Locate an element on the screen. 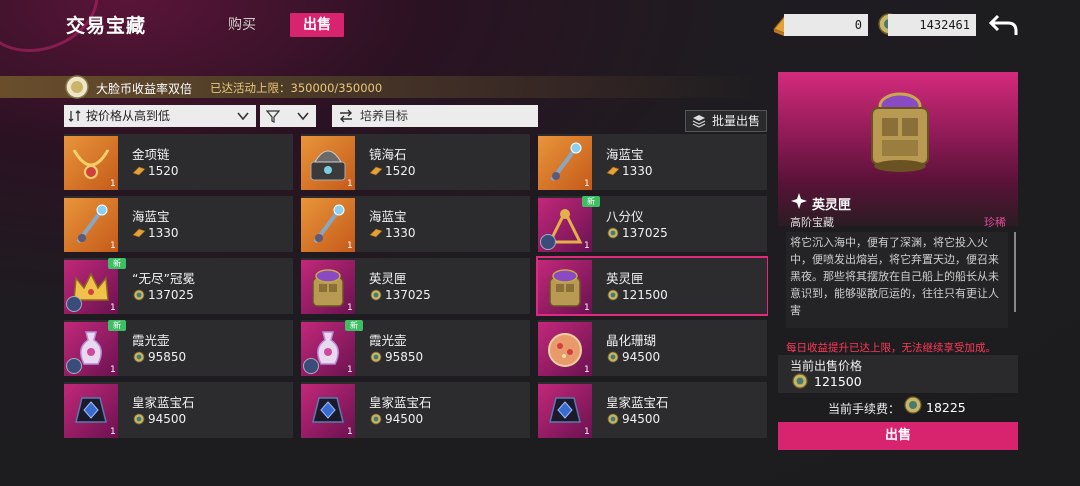 This screenshot has width=1080, height=486. fee-value: 18225 is located at coordinates (946, 407).